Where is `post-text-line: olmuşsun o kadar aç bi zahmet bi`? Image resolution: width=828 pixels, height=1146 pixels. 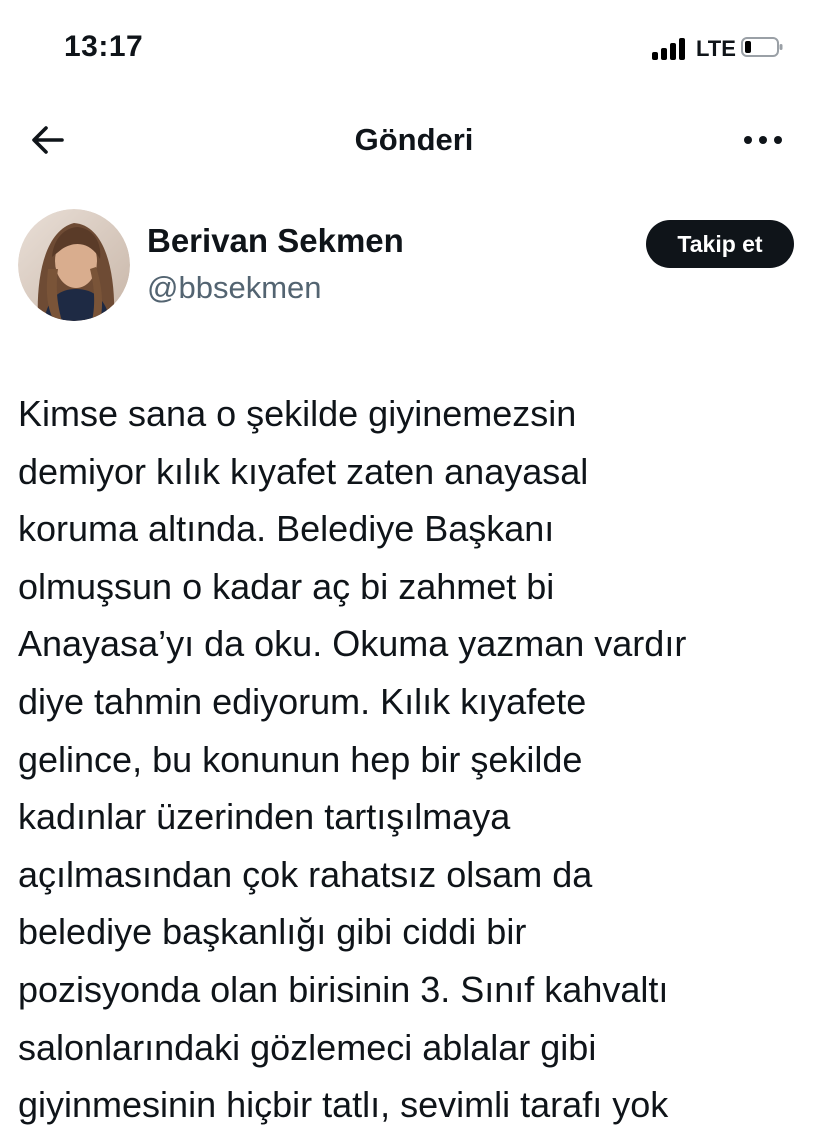
post-text-line: olmuşsun o kadar aç bi zahmet bi is located at coordinates (286, 586).